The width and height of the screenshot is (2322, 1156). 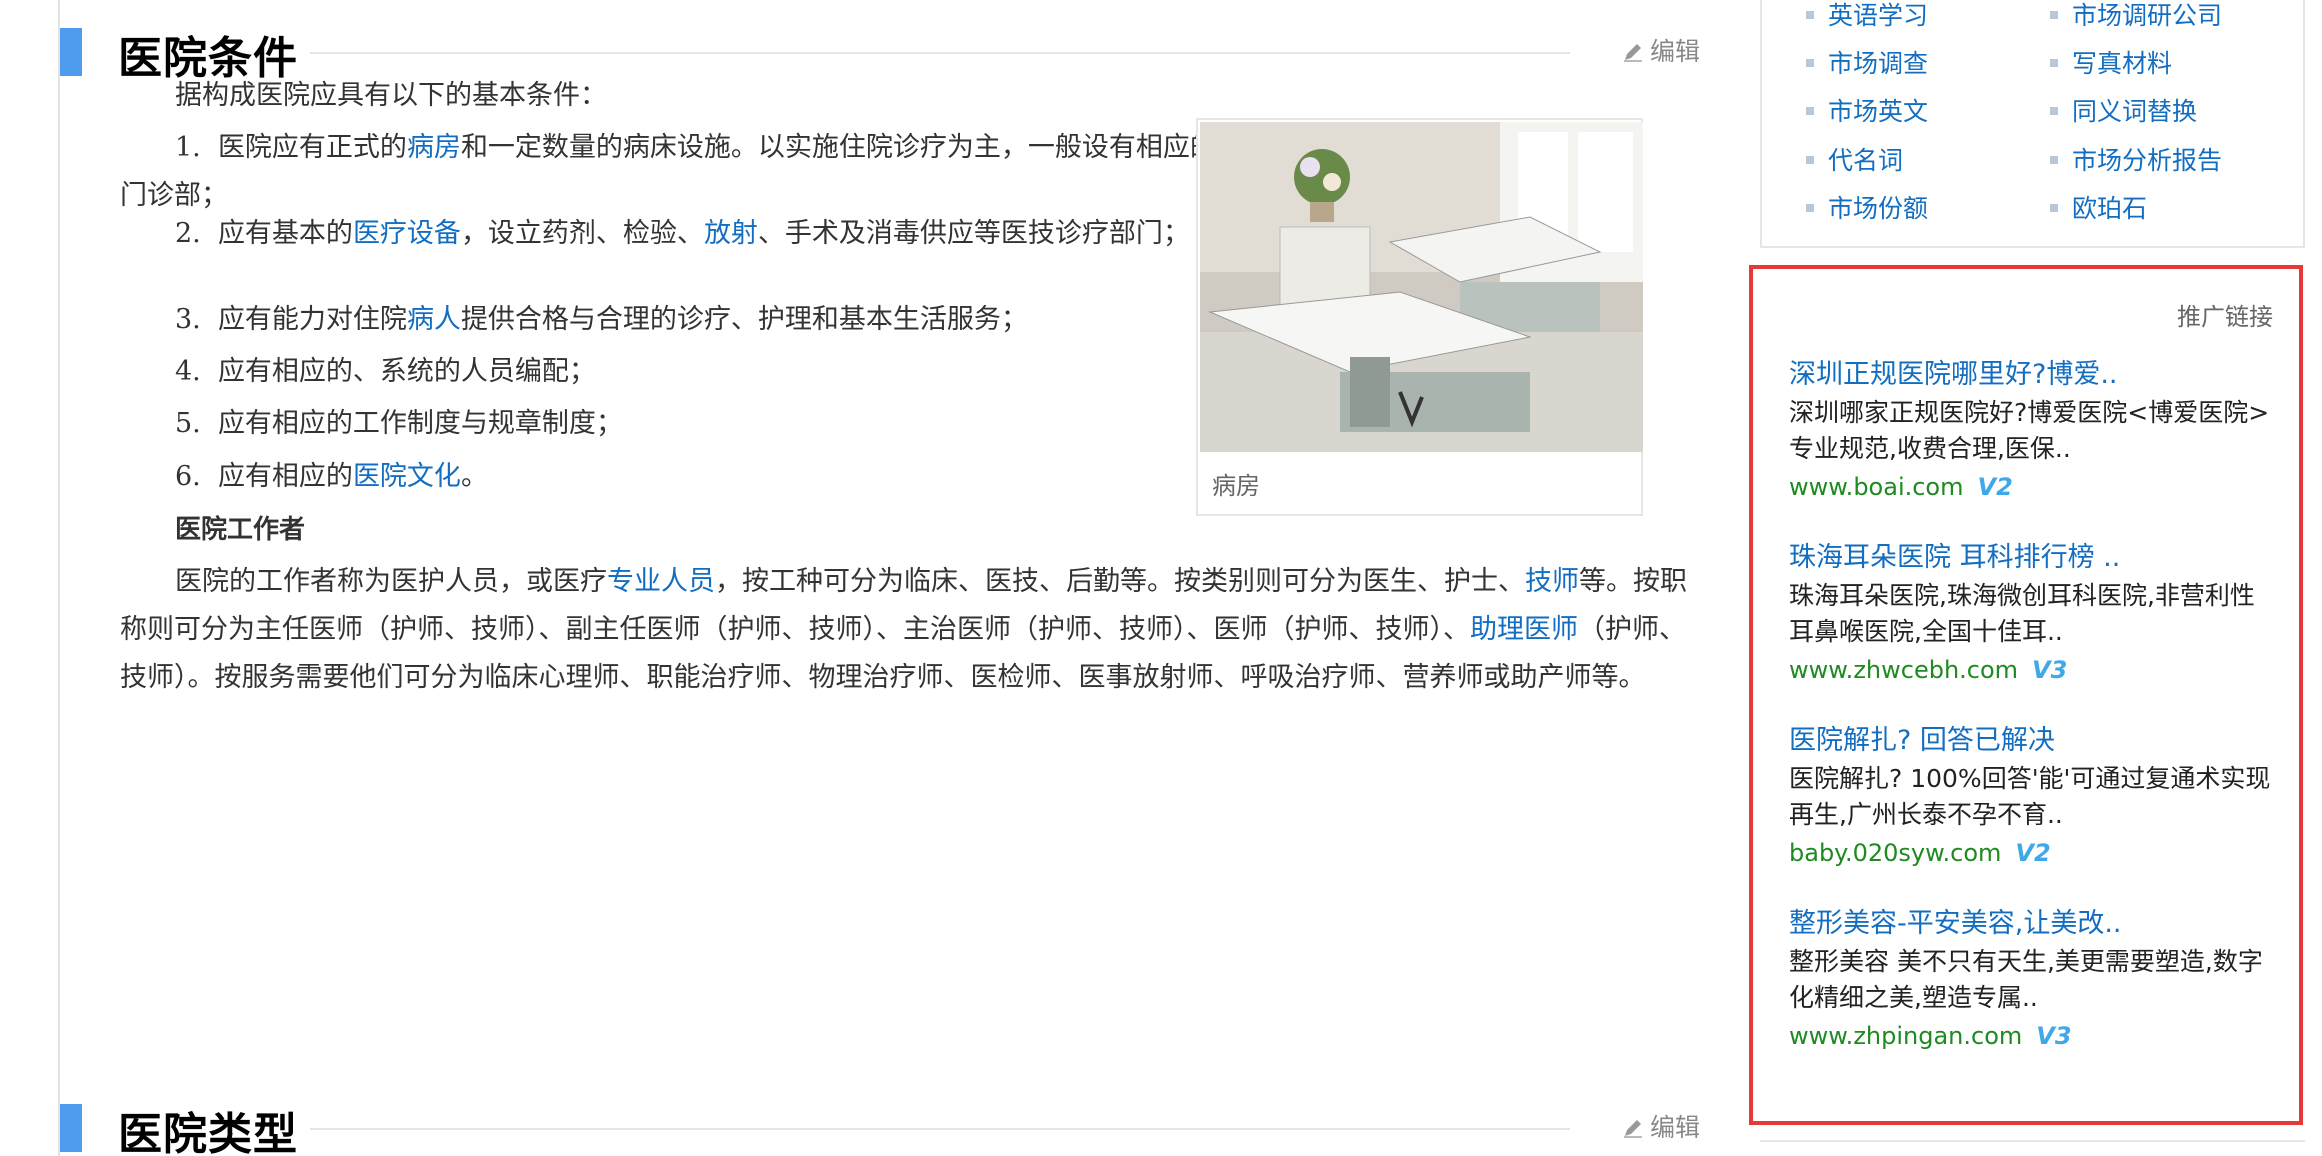 What do you see at coordinates (731, 233) in the screenshot?
I see `link-radiology: 放射` at bounding box center [731, 233].